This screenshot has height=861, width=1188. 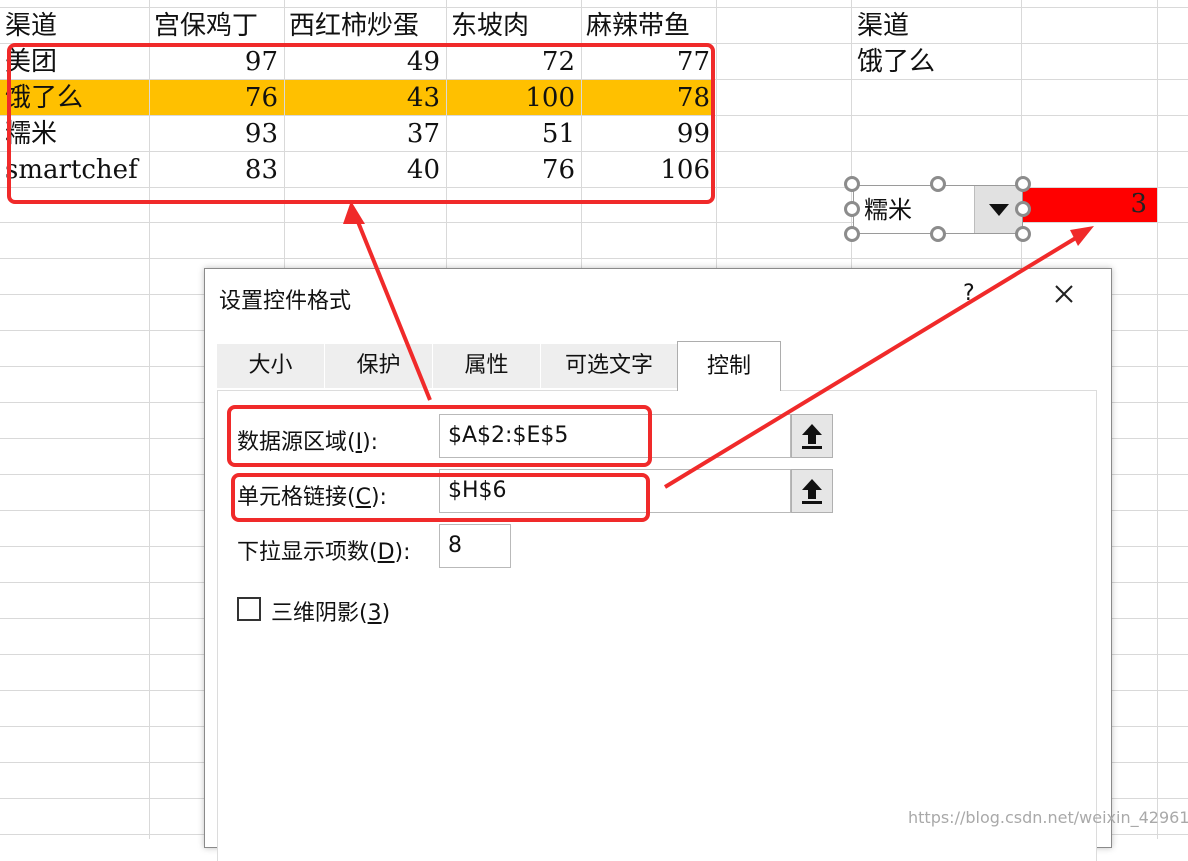 What do you see at coordinates (249, 609) in the screenshot?
I see `shading-checkbox` at bounding box center [249, 609].